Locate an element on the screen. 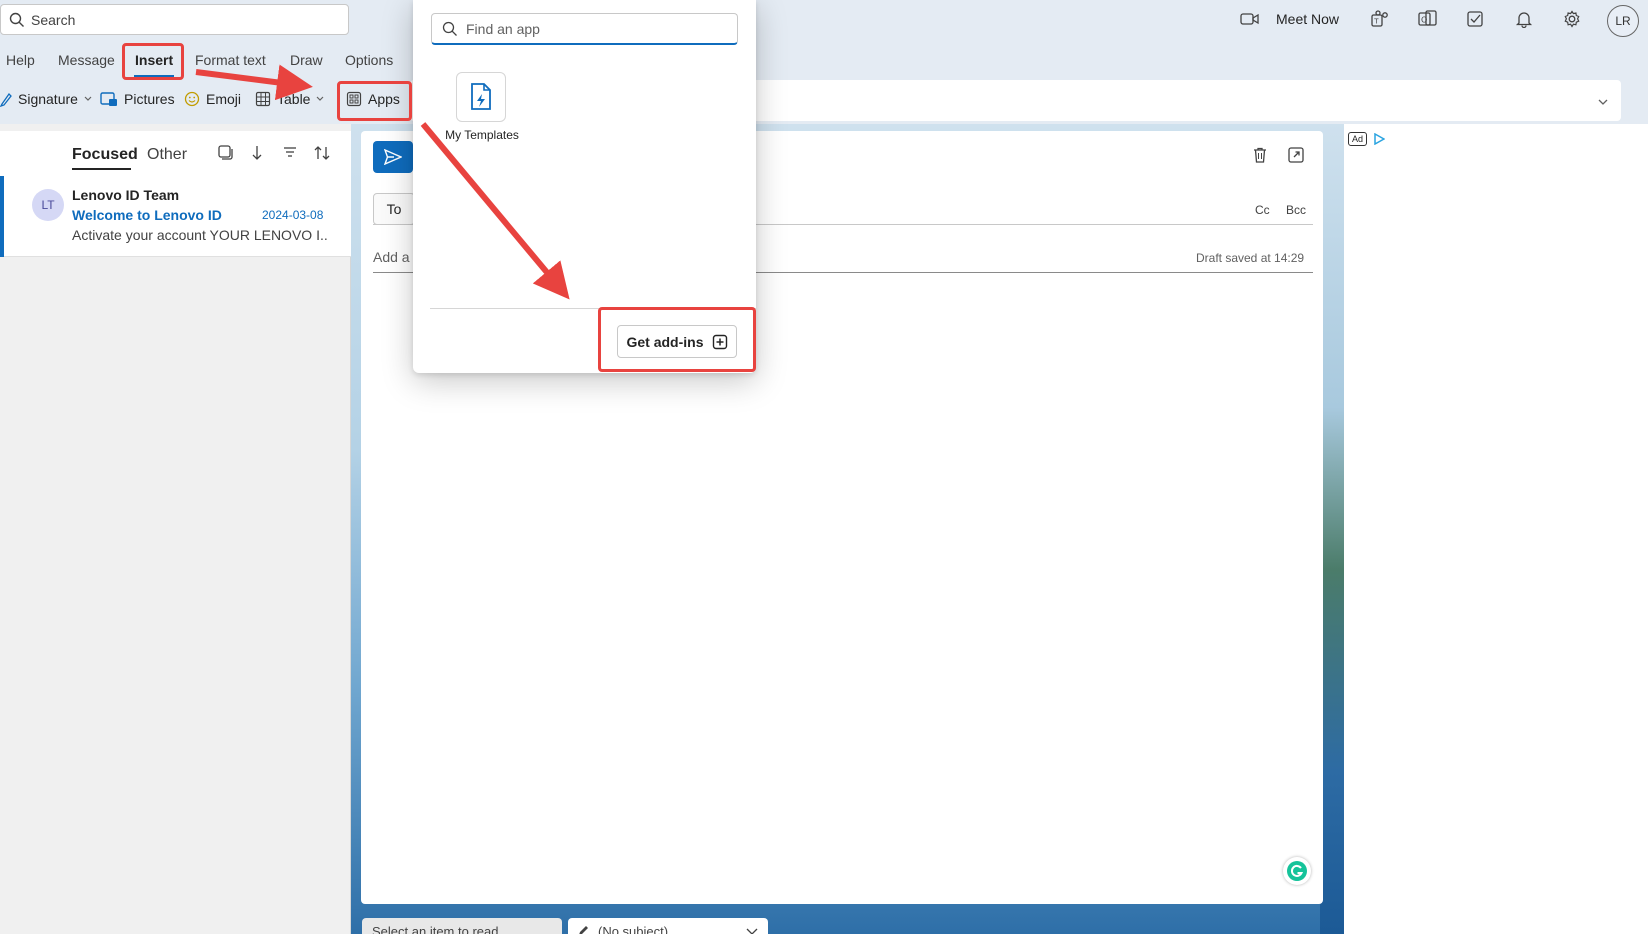 This screenshot has height=934, width=1648. user-initials: LR is located at coordinates (1623, 21).